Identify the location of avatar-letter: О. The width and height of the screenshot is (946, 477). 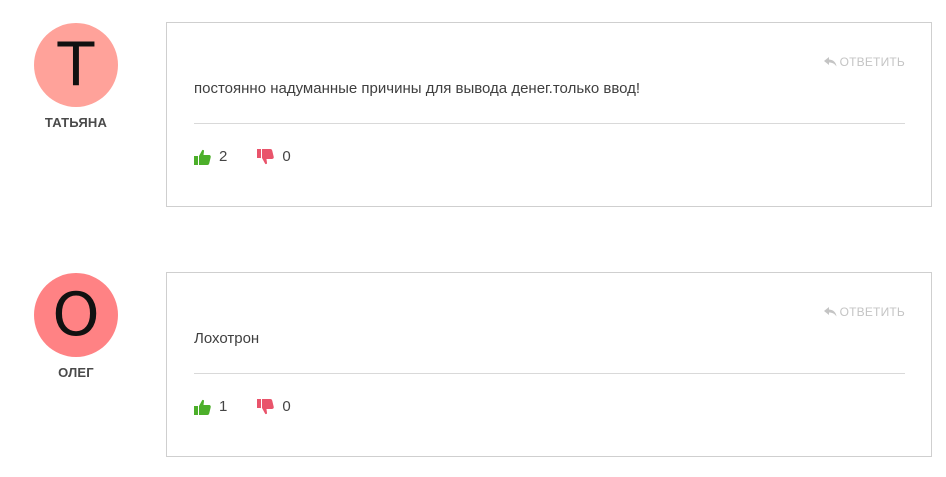
(76, 315).